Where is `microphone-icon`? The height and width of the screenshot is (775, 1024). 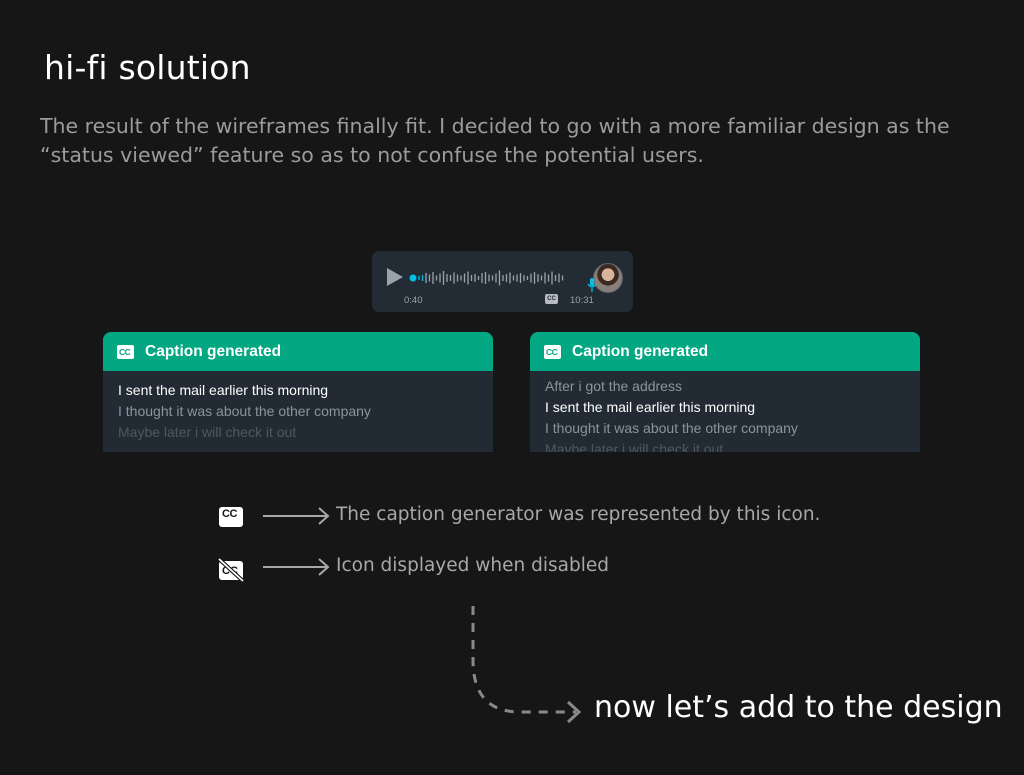
microphone-icon is located at coordinates (592, 285).